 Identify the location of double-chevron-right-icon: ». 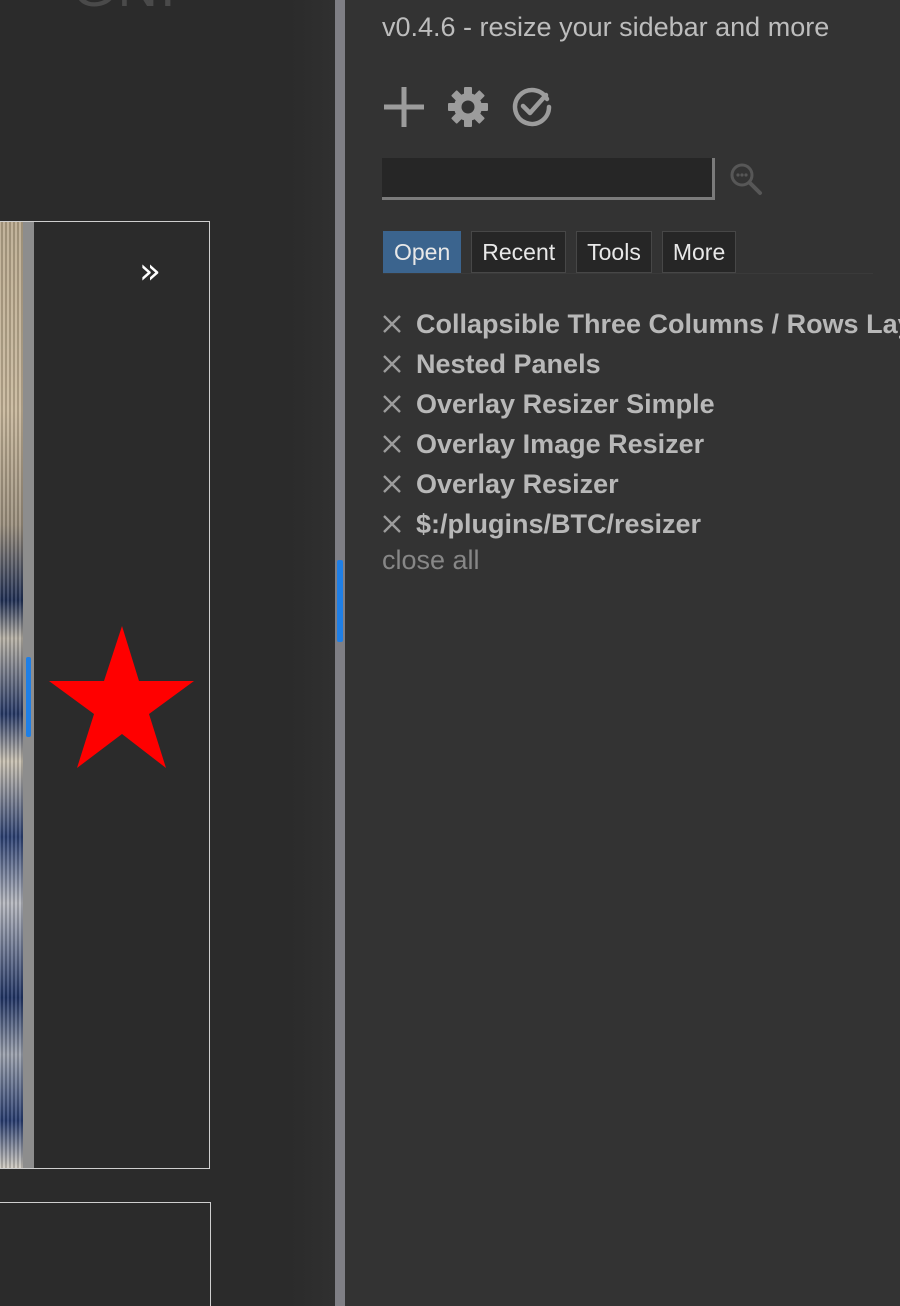
(150, 272).